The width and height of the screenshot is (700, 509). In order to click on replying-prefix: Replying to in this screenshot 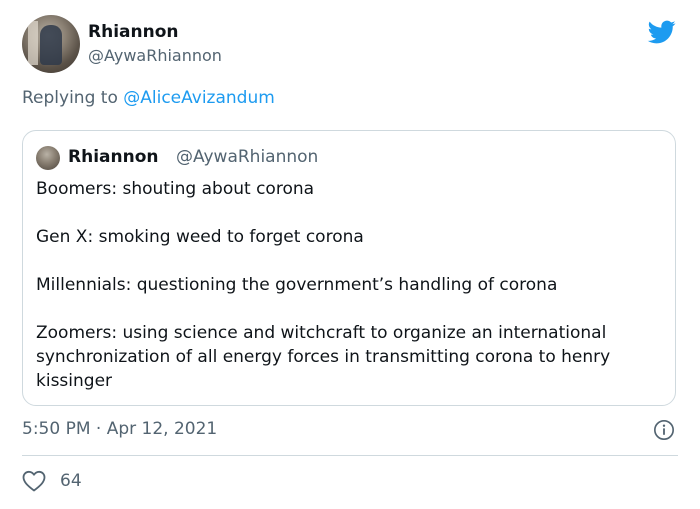, I will do `click(73, 98)`.